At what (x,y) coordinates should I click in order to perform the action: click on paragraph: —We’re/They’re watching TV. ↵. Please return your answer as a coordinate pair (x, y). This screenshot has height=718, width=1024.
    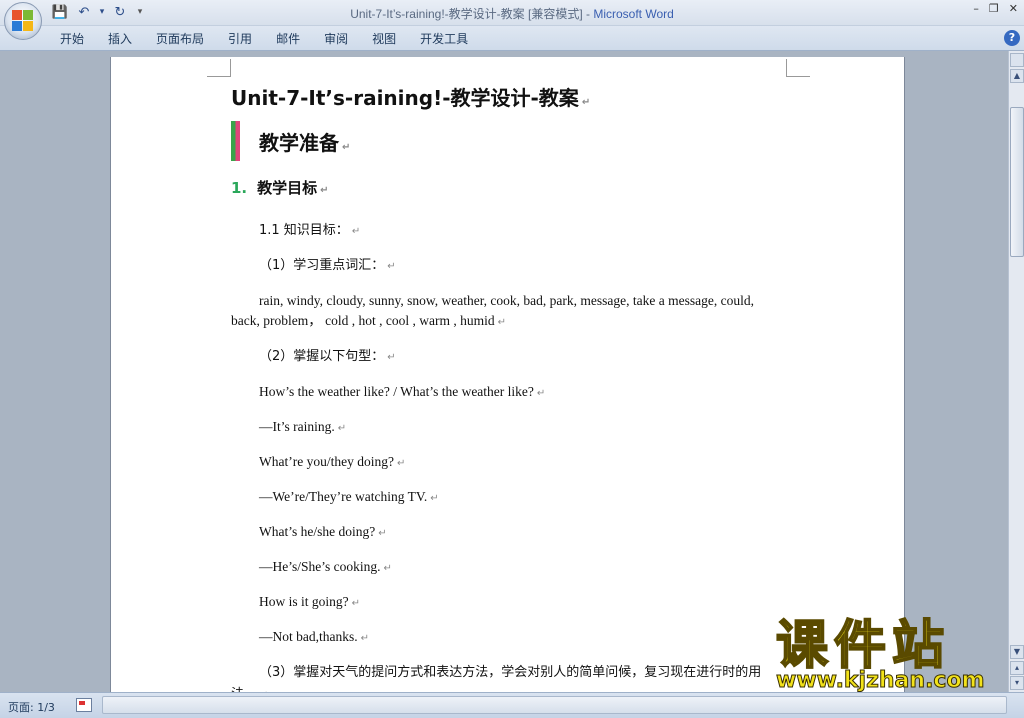
    Looking at the image, I should click on (349, 496).